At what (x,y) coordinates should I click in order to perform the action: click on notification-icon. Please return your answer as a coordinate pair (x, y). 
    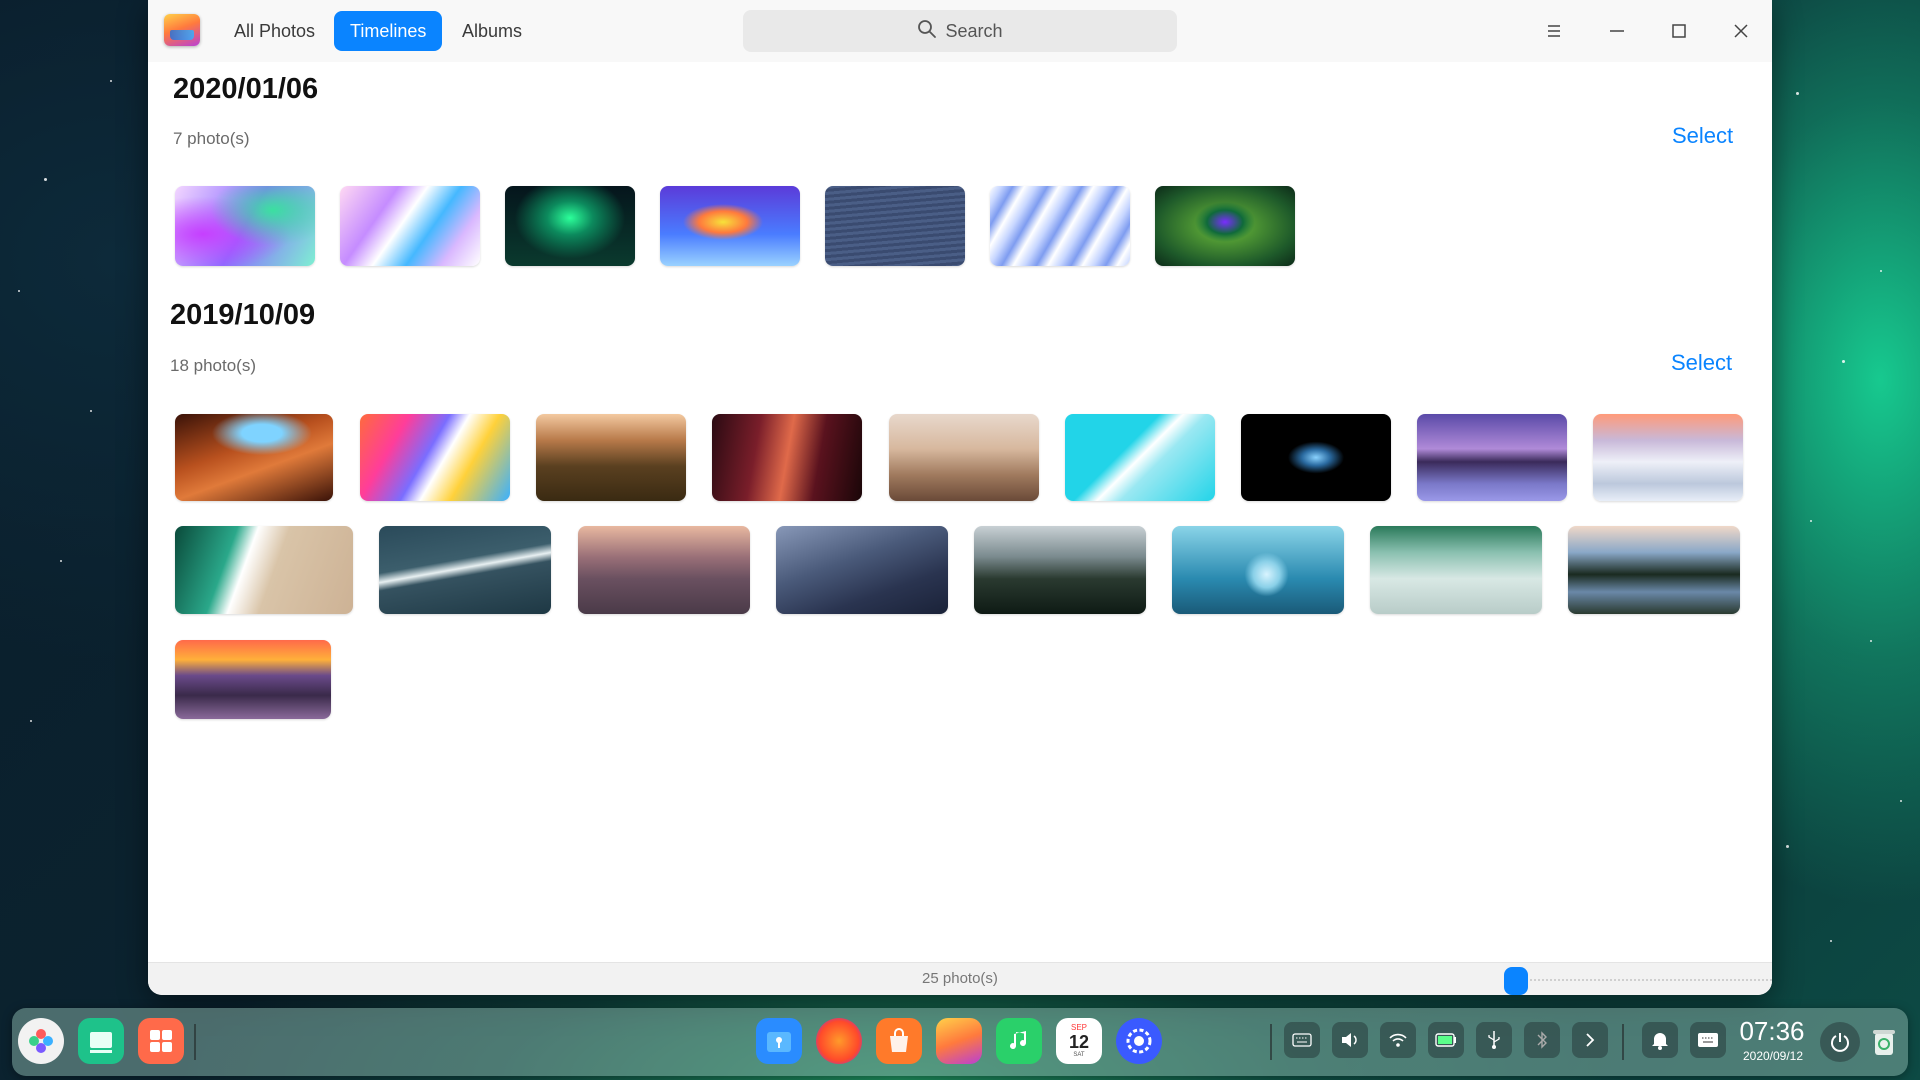
    Looking at the image, I should click on (1660, 1040).